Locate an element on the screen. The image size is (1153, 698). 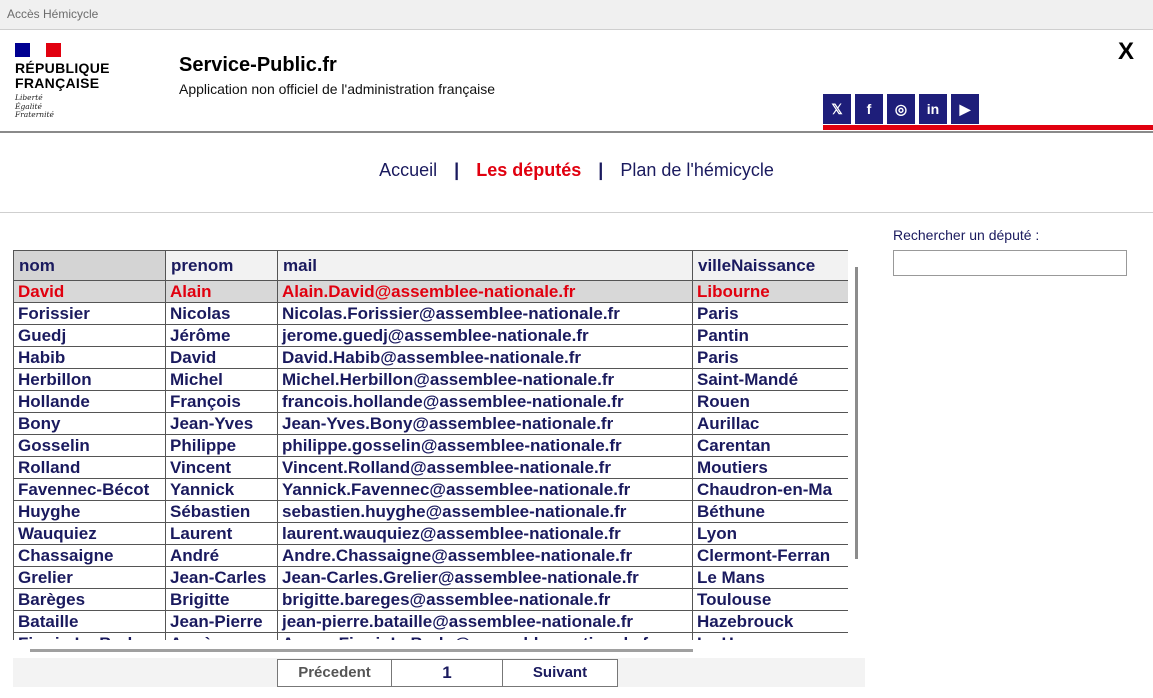
cell-prenom: Nicolas is located at coordinates (221, 313).